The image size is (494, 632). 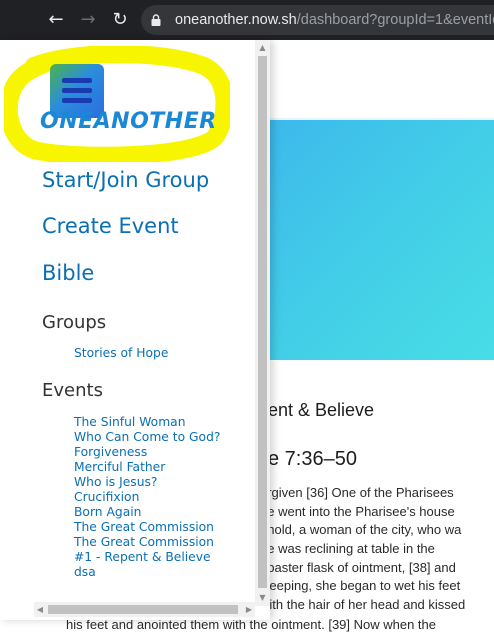 What do you see at coordinates (358, 567) in the screenshot?
I see `passage-line: abaster flask of ointment, [38] and` at bounding box center [358, 567].